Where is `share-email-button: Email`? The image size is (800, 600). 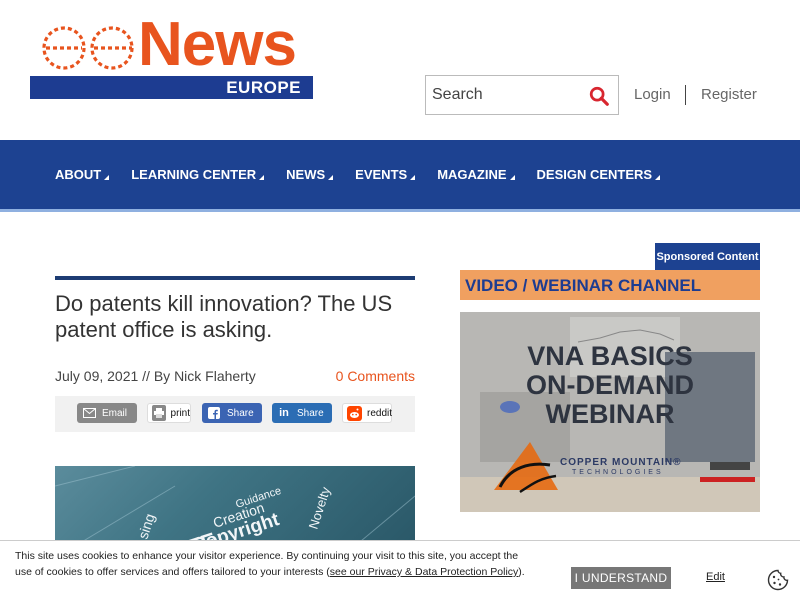
share-email-button: Email is located at coordinates (107, 413).